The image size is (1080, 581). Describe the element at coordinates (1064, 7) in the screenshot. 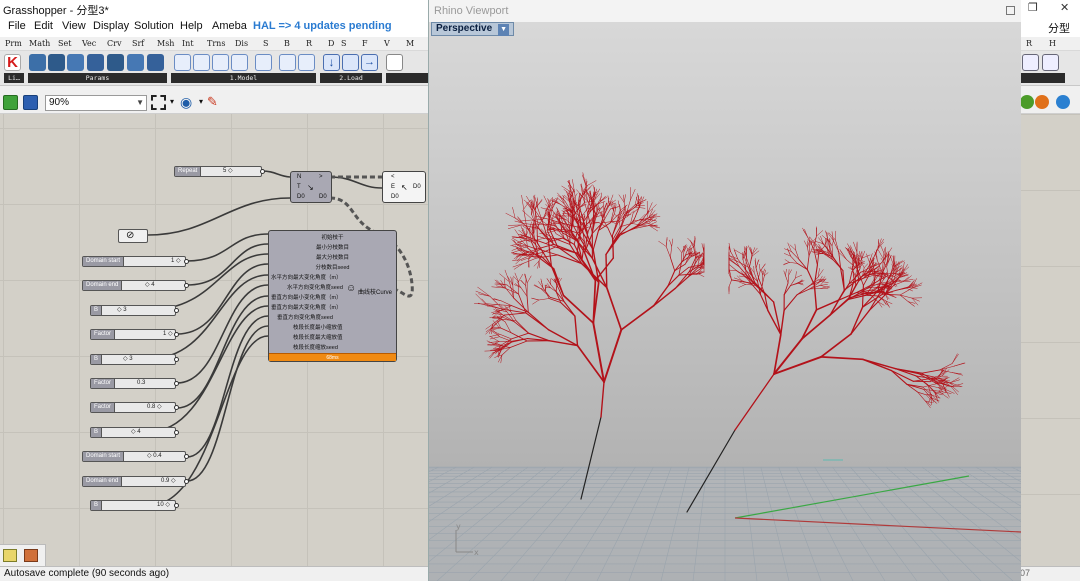

I see `close-icon: ✕` at that location.